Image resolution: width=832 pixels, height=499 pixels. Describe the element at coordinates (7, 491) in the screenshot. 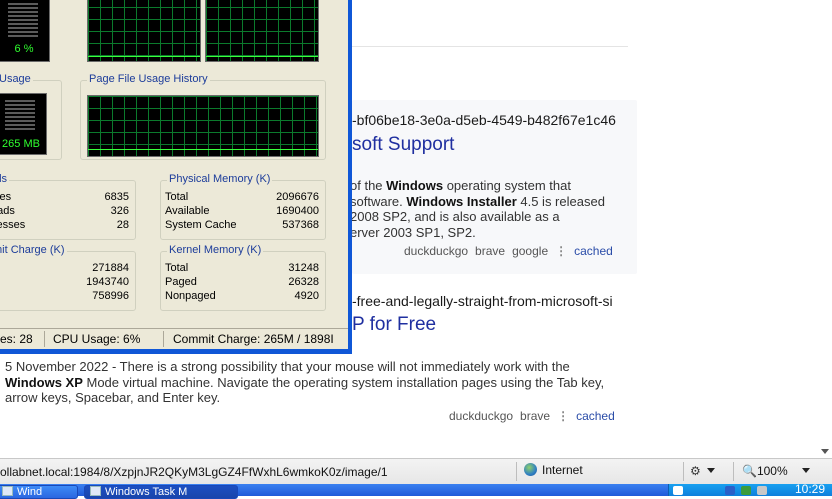

I see `window-icon` at that location.